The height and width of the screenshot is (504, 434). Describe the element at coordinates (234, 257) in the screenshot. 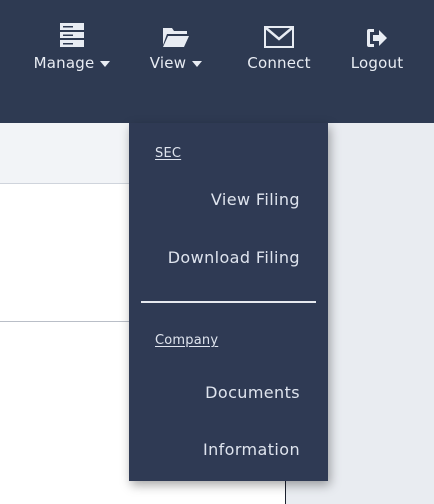

I see `download-filing-item: Download Filing` at that location.